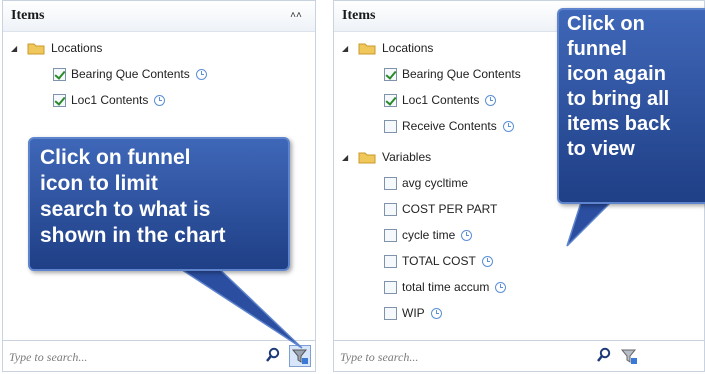 Image resolution: width=705 pixels, height=374 pixels. What do you see at coordinates (597, 49) in the screenshot?
I see `callout-line: funnel` at bounding box center [597, 49].